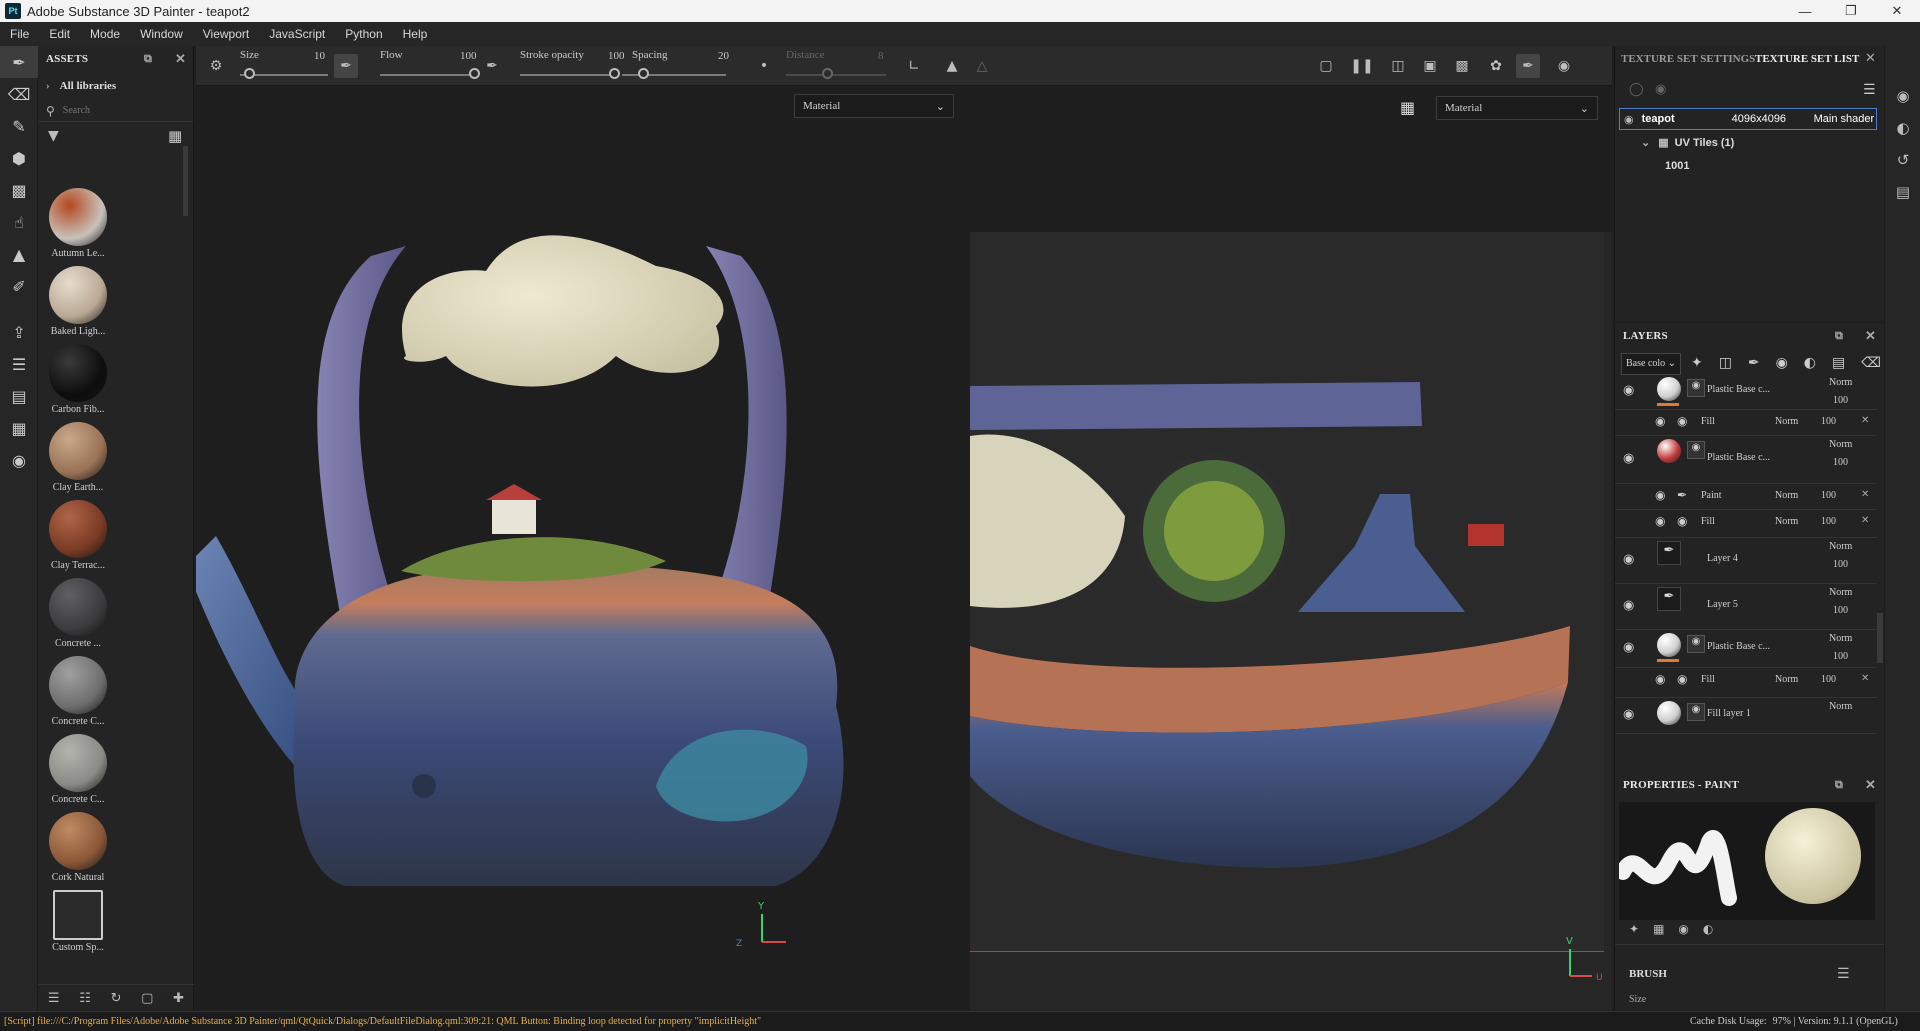 This screenshot has width=1920, height=1031. I want to click on visibility-off-icon: ◯, so click(1636, 89).